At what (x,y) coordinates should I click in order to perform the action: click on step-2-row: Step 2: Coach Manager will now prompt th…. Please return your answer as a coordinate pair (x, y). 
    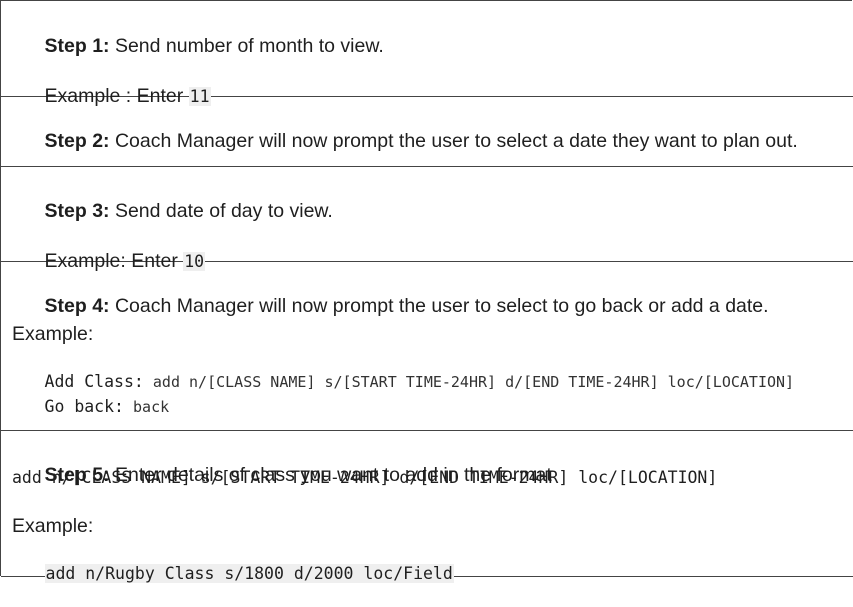
    Looking at the image, I should click on (427, 132).